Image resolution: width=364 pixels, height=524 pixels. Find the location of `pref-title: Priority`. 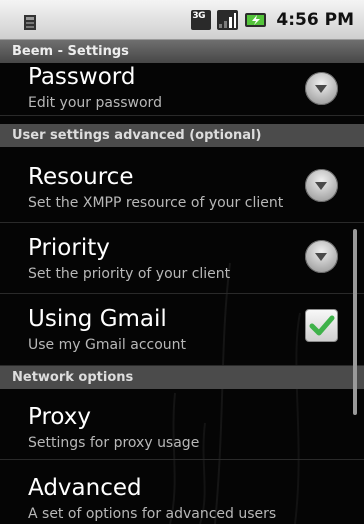

pref-title: Priority is located at coordinates (69, 248).